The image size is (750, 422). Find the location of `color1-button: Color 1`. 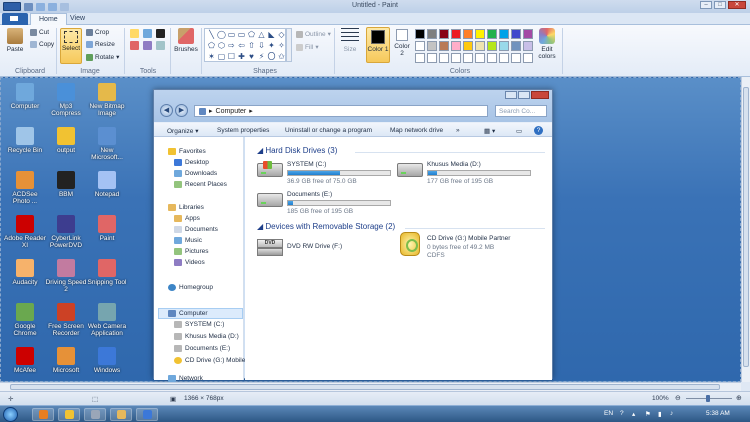

color1-button: Color 1 is located at coordinates (378, 45).